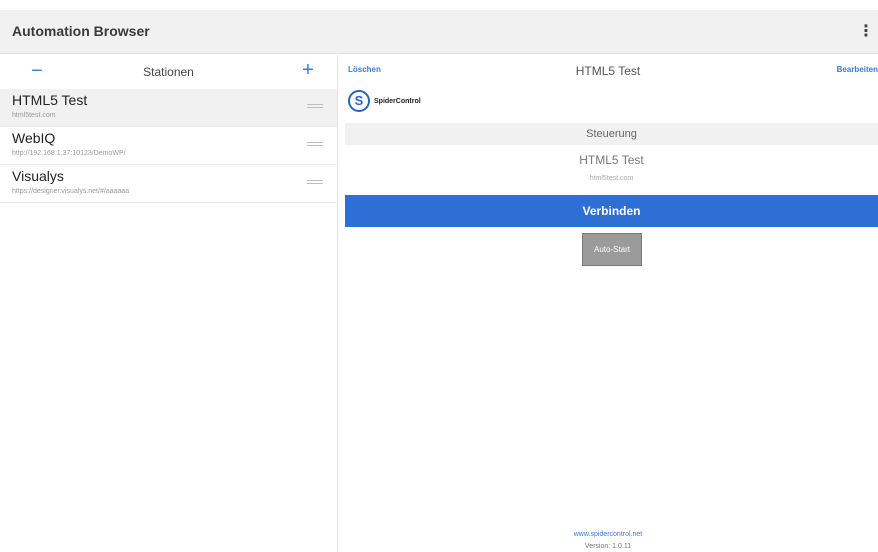 The image size is (878, 552). What do you see at coordinates (611, 178) in the screenshot?
I see `detail-station-url: html5test.com` at bounding box center [611, 178].